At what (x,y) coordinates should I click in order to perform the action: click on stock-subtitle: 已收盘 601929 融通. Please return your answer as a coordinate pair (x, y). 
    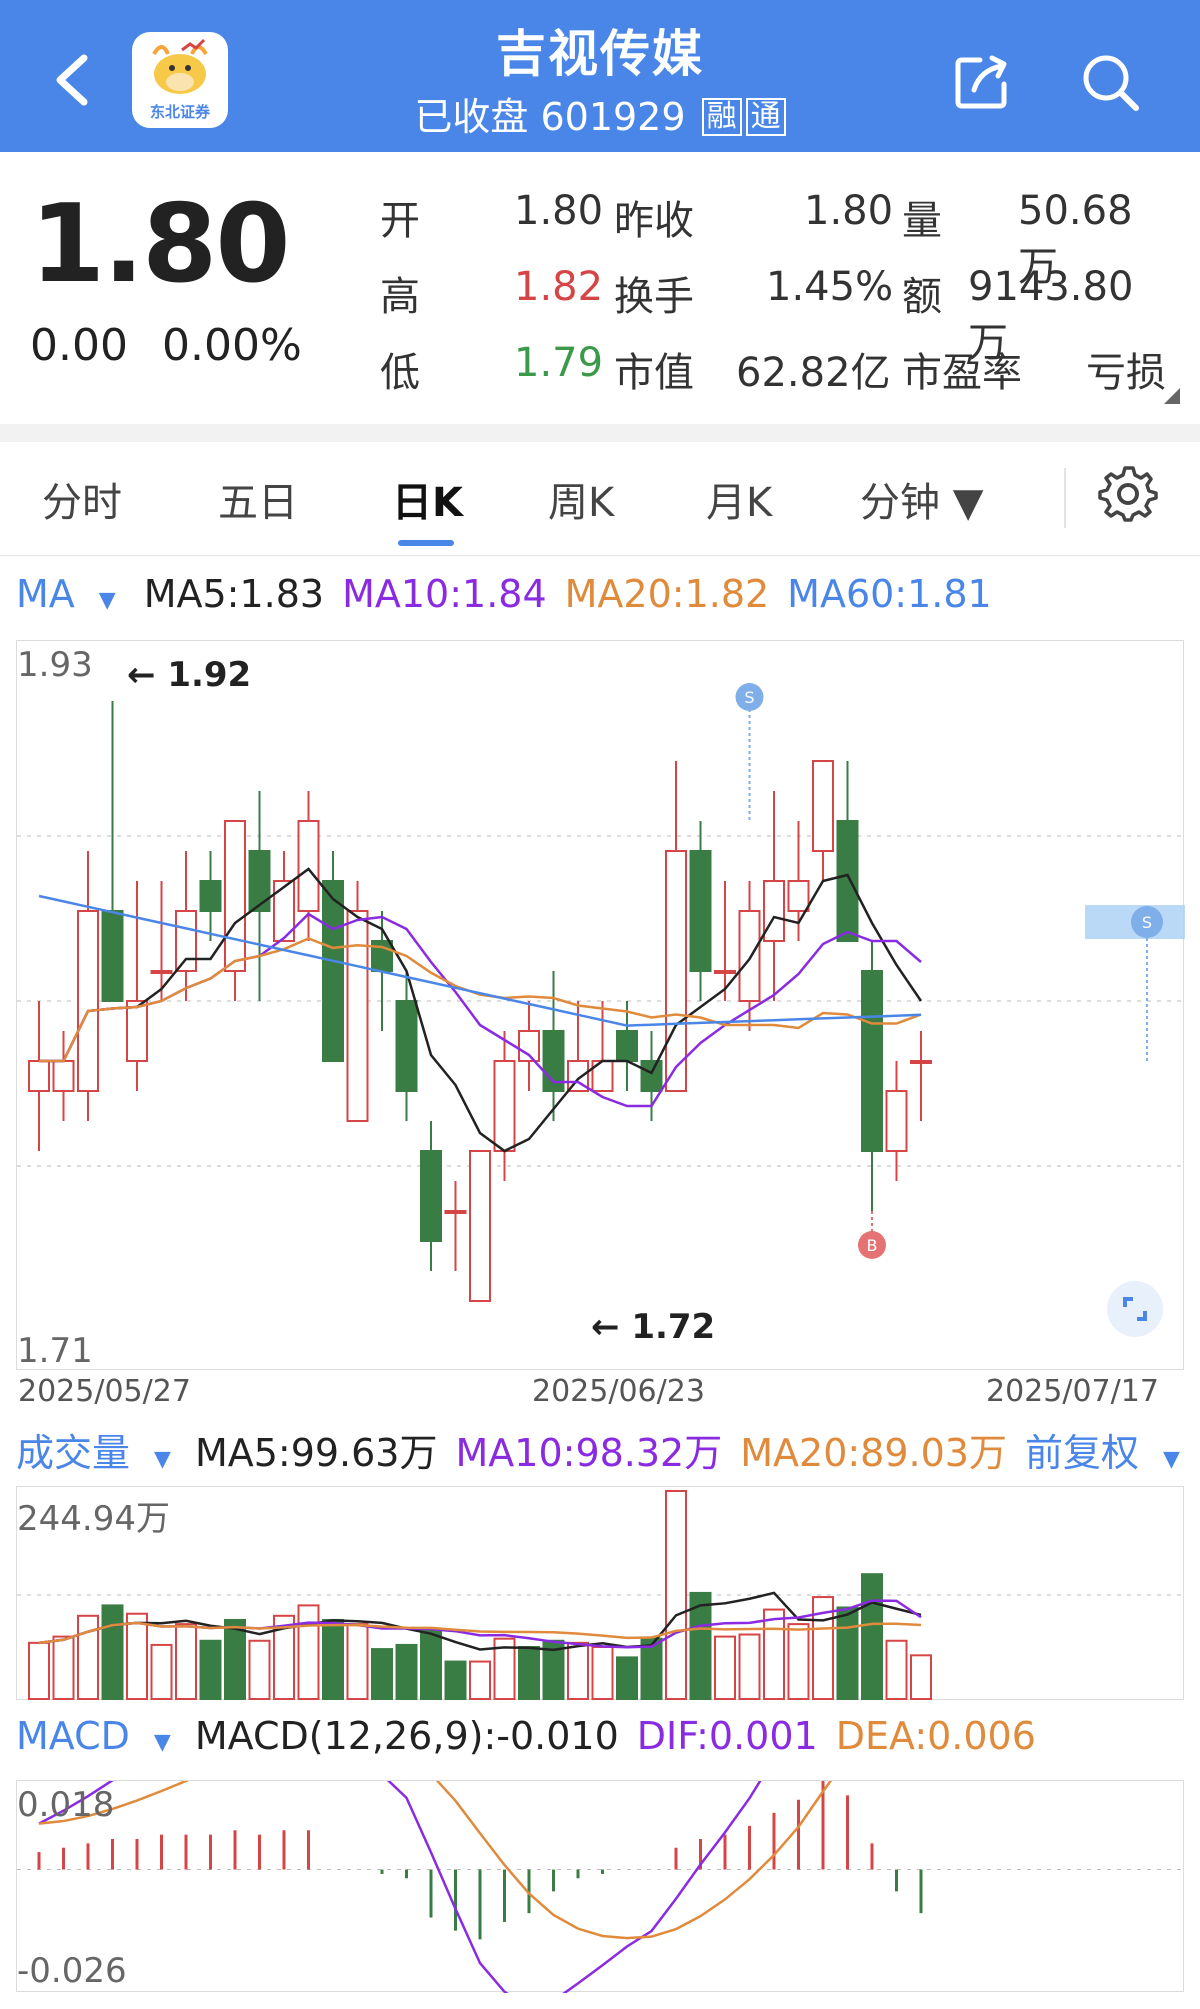
    Looking at the image, I should click on (600, 113).